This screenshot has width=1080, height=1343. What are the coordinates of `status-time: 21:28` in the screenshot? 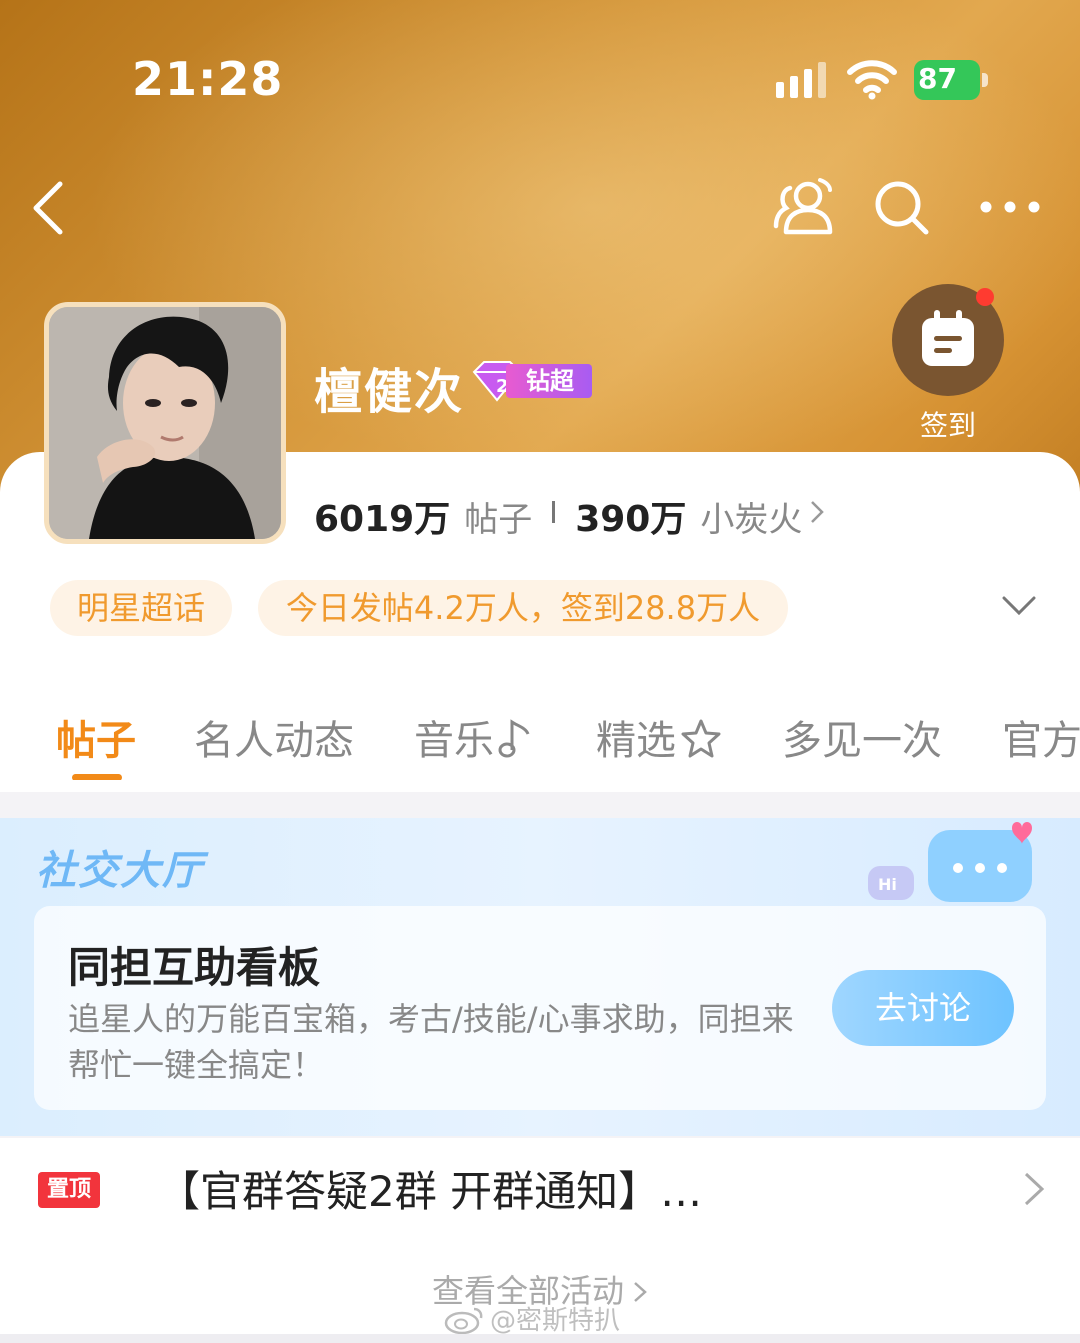 It's located at (208, 79).